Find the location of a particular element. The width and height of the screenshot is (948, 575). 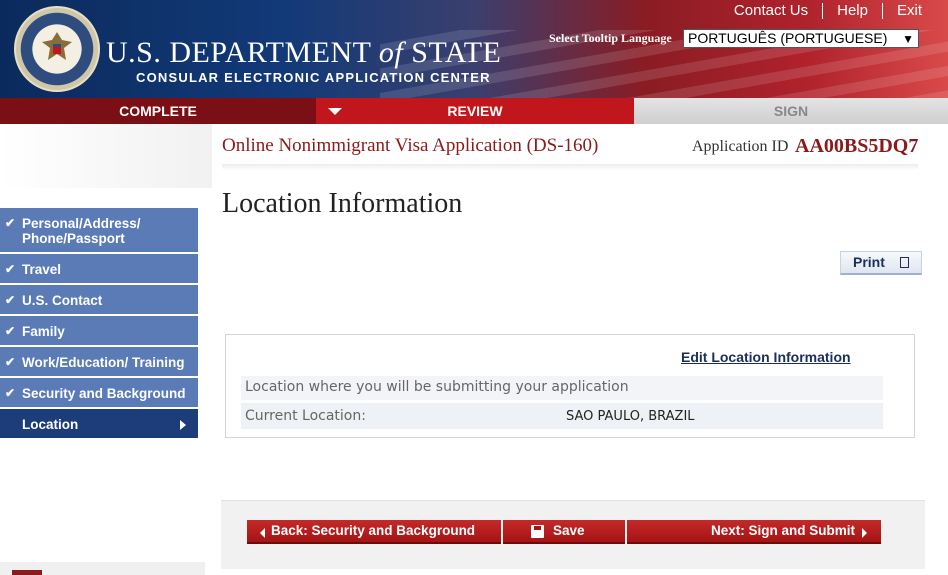

current-step-caret-icon is located at coordinates (335, 111).